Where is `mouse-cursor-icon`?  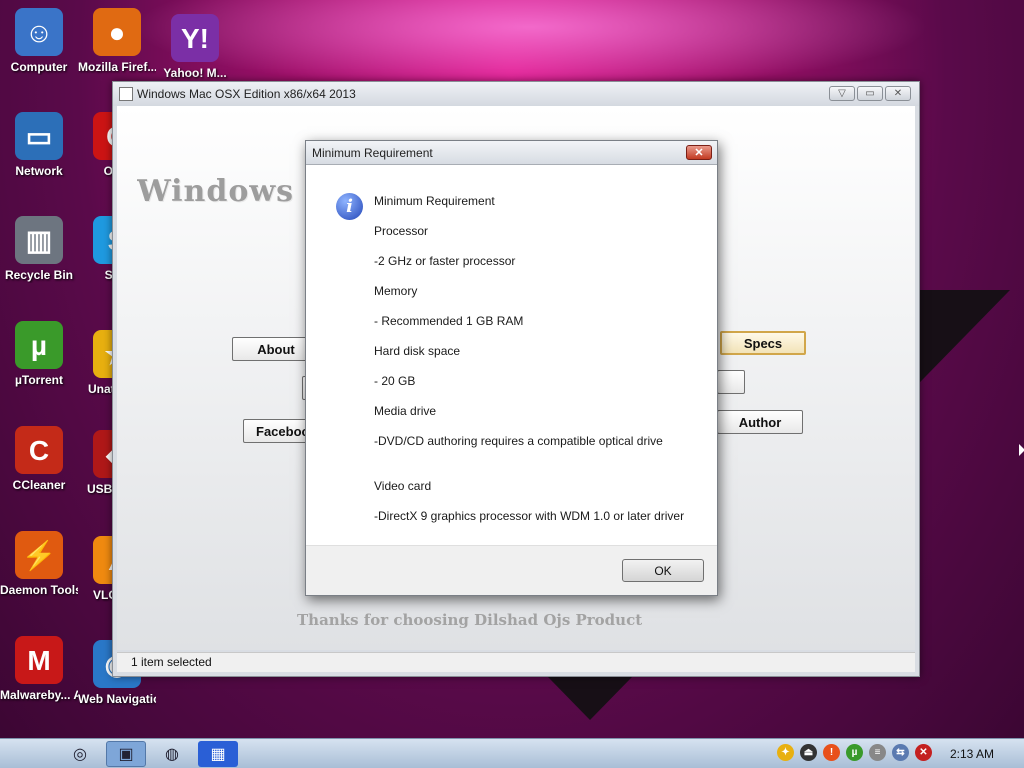 mouse-cursor-icon is located at coordinates (1021, 450).